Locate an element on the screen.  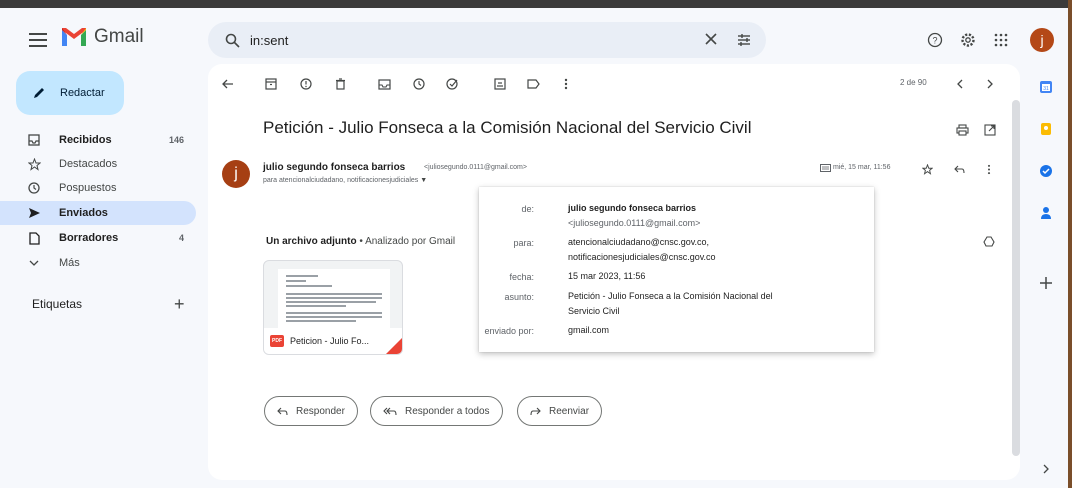
attachments-heading: Un archivo adjunto • Analizado por Gmail is located at coordinates (360, 241).